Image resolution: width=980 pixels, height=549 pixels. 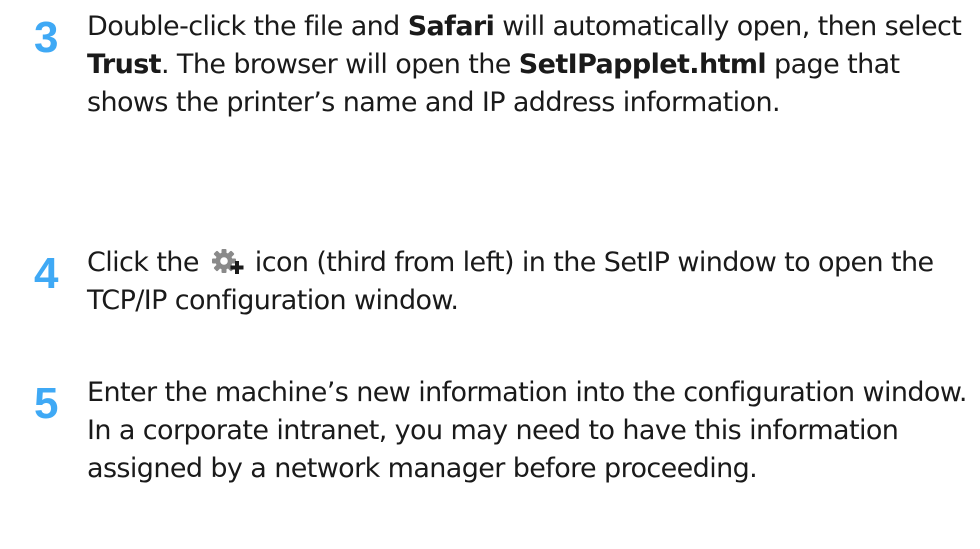 I want to click on step-text-segment: Click the, so click(x=147, y=262).